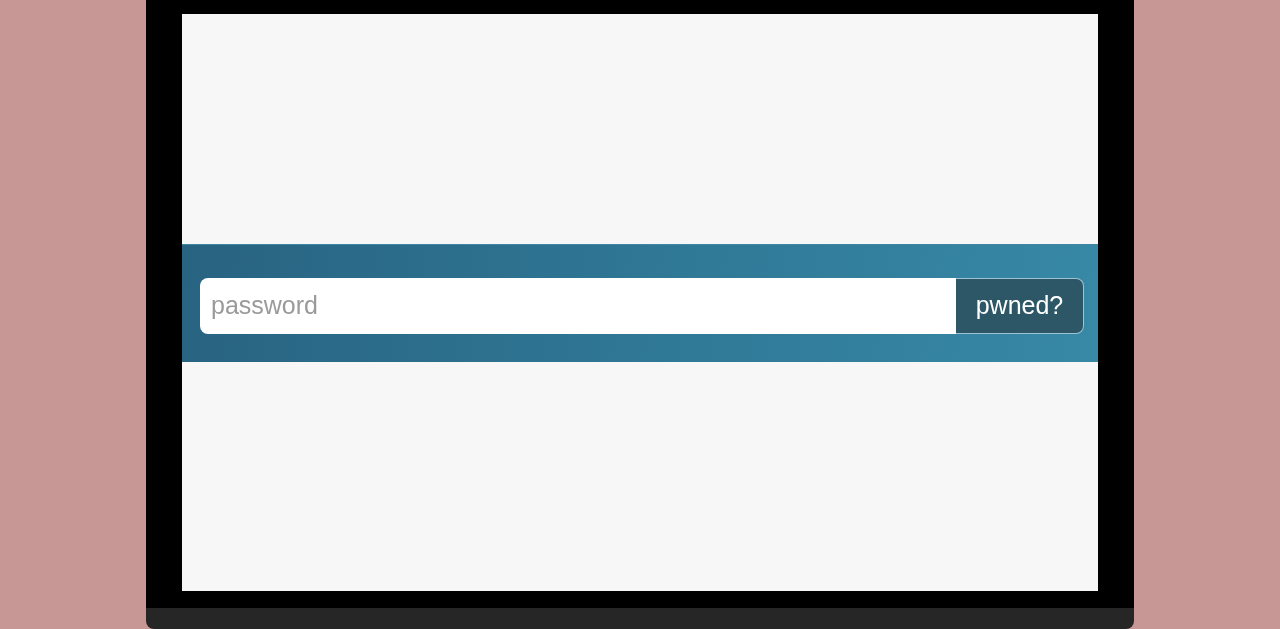  I want to click on pwned-button: pwned?, so click(1020, 305).